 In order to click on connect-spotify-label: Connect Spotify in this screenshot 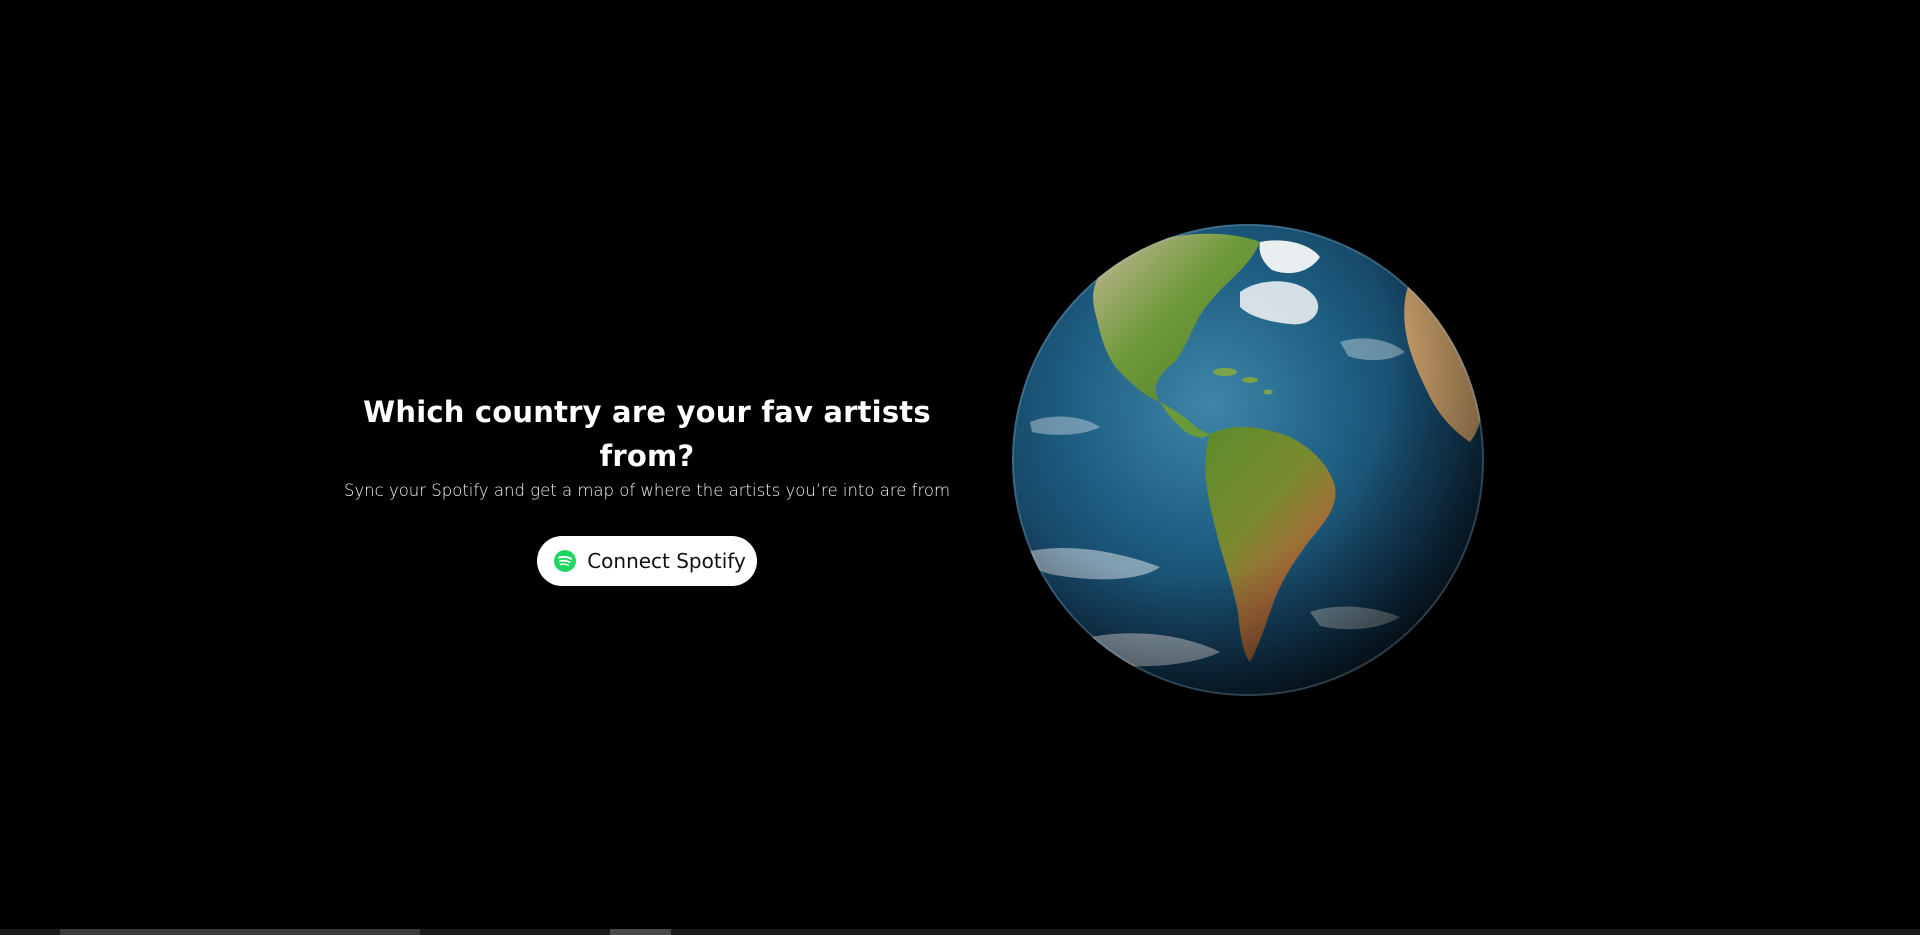, I will do `click(666, 561)`.